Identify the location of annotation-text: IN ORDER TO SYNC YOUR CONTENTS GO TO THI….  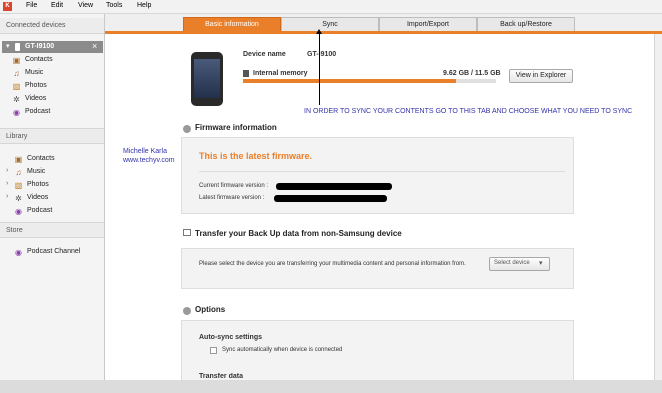
(468, 111).